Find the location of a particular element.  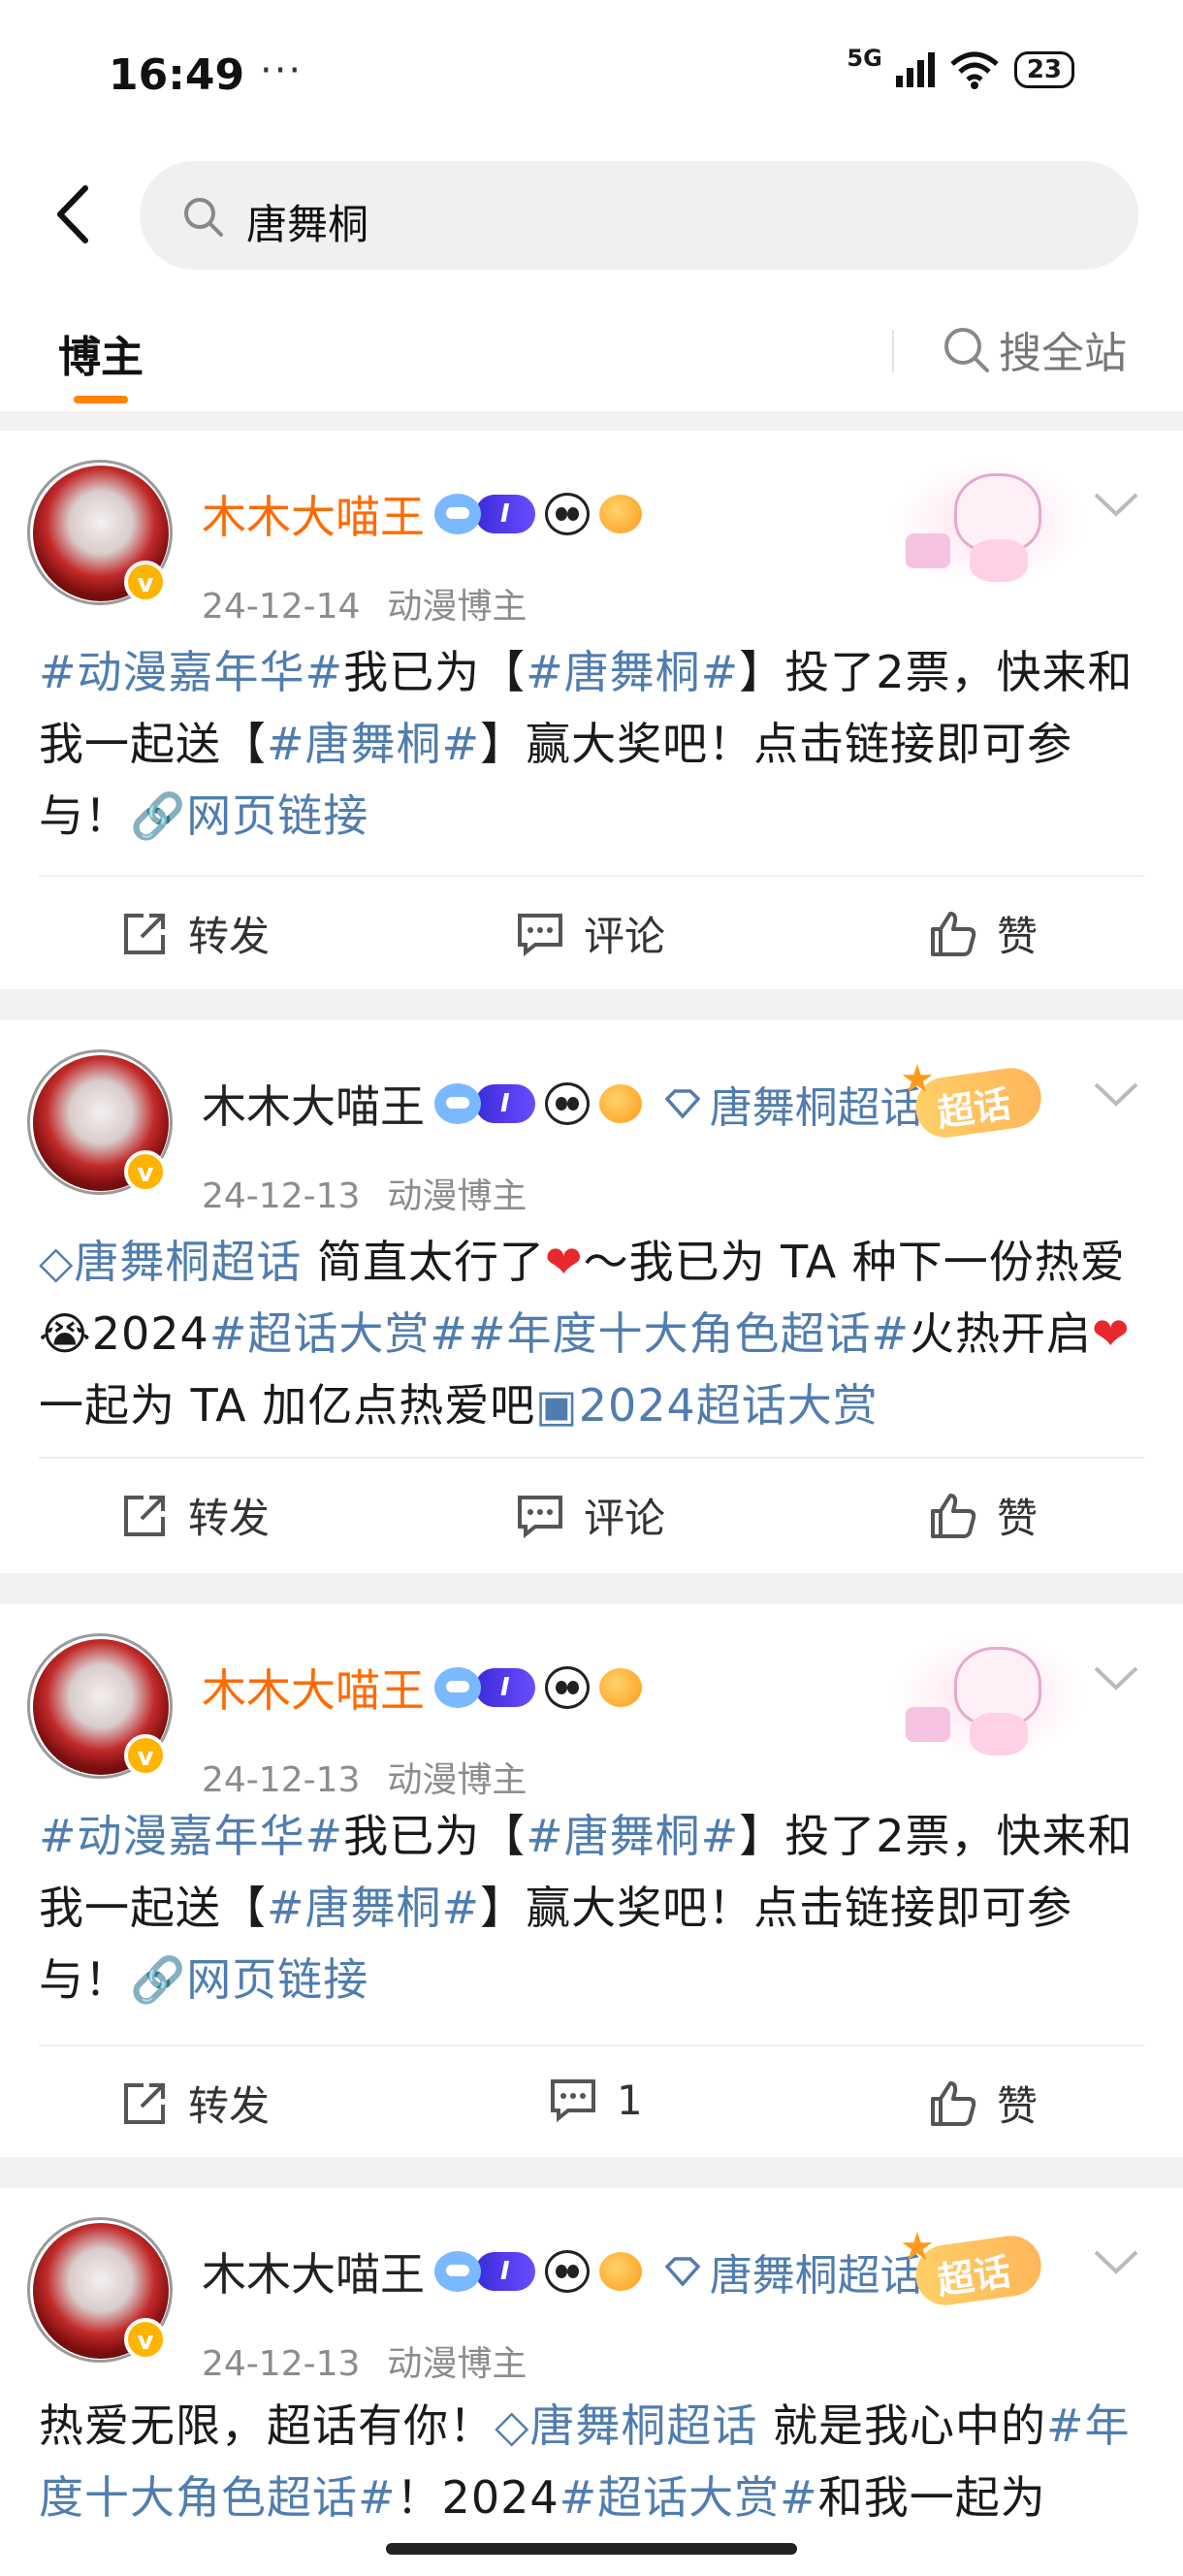

home-indicator is located at coordinates (591, 2549).